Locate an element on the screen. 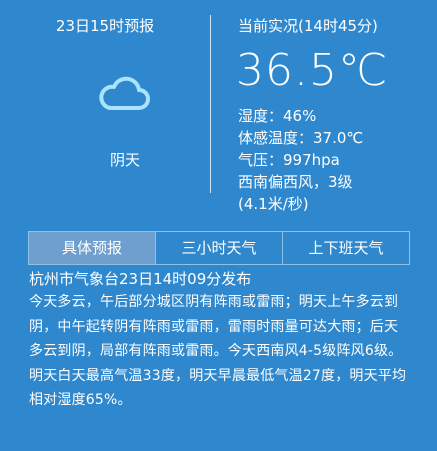 This screenshot has height=451, width=437. pressure-label: 气压：997hpa is located at coordinates (289, 160).